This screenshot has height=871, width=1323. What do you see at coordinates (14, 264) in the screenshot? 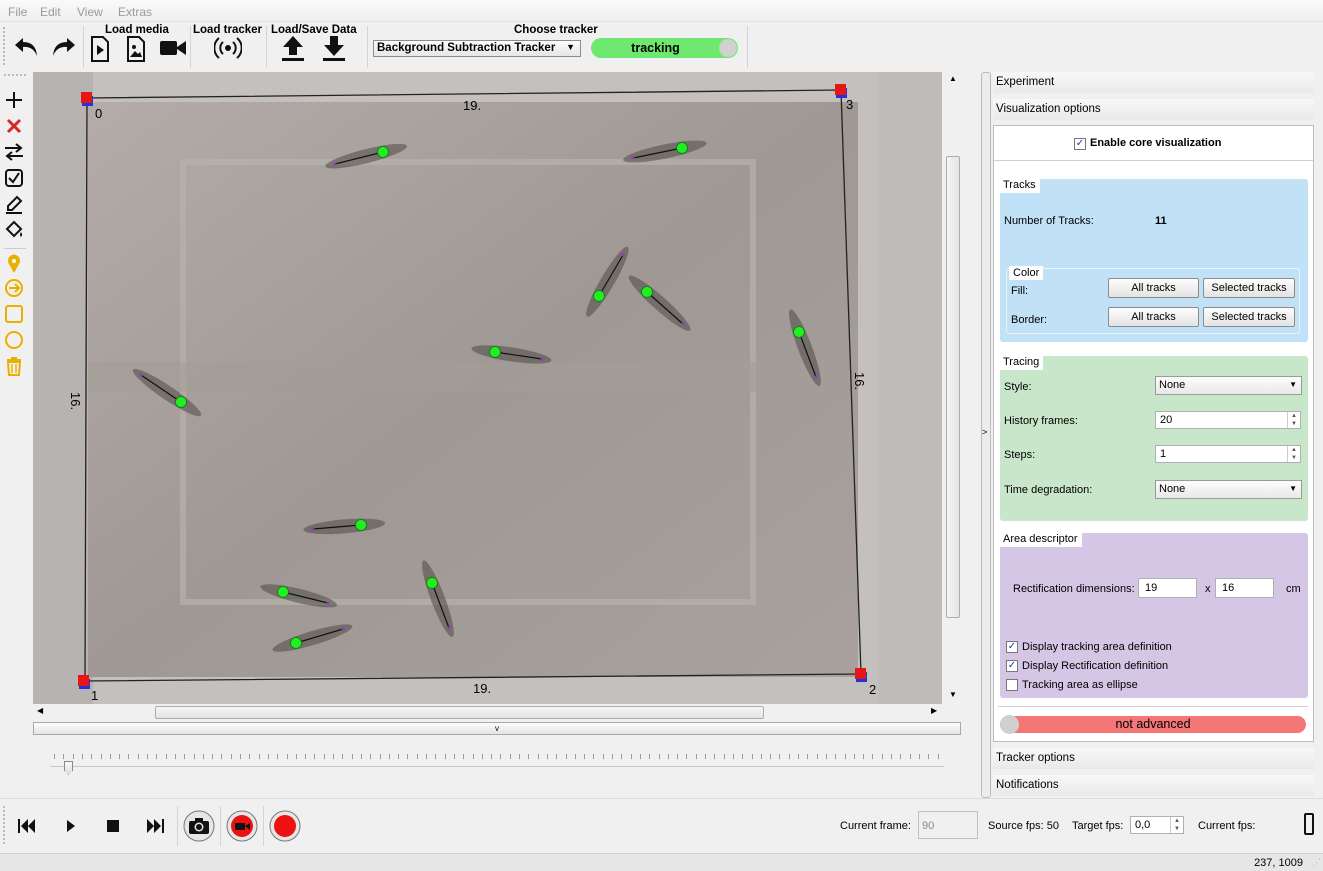
I see `map-marker-icon` at bounding box center [14, 264].